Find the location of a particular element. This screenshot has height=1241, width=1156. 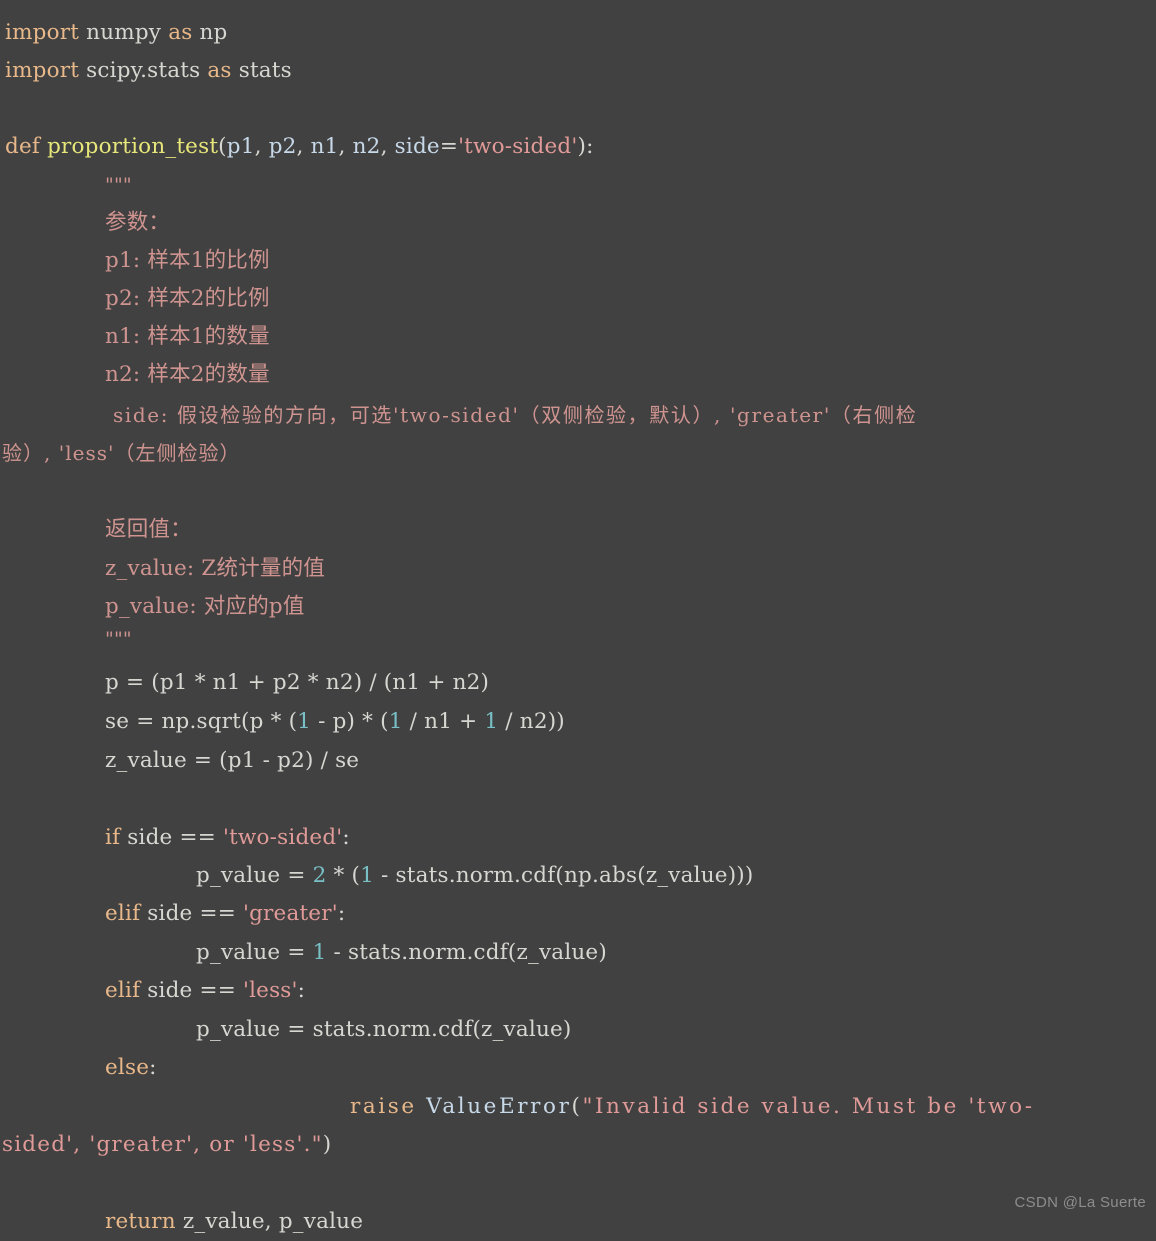

token-string: 'less' is located at coordinates (270, 990).